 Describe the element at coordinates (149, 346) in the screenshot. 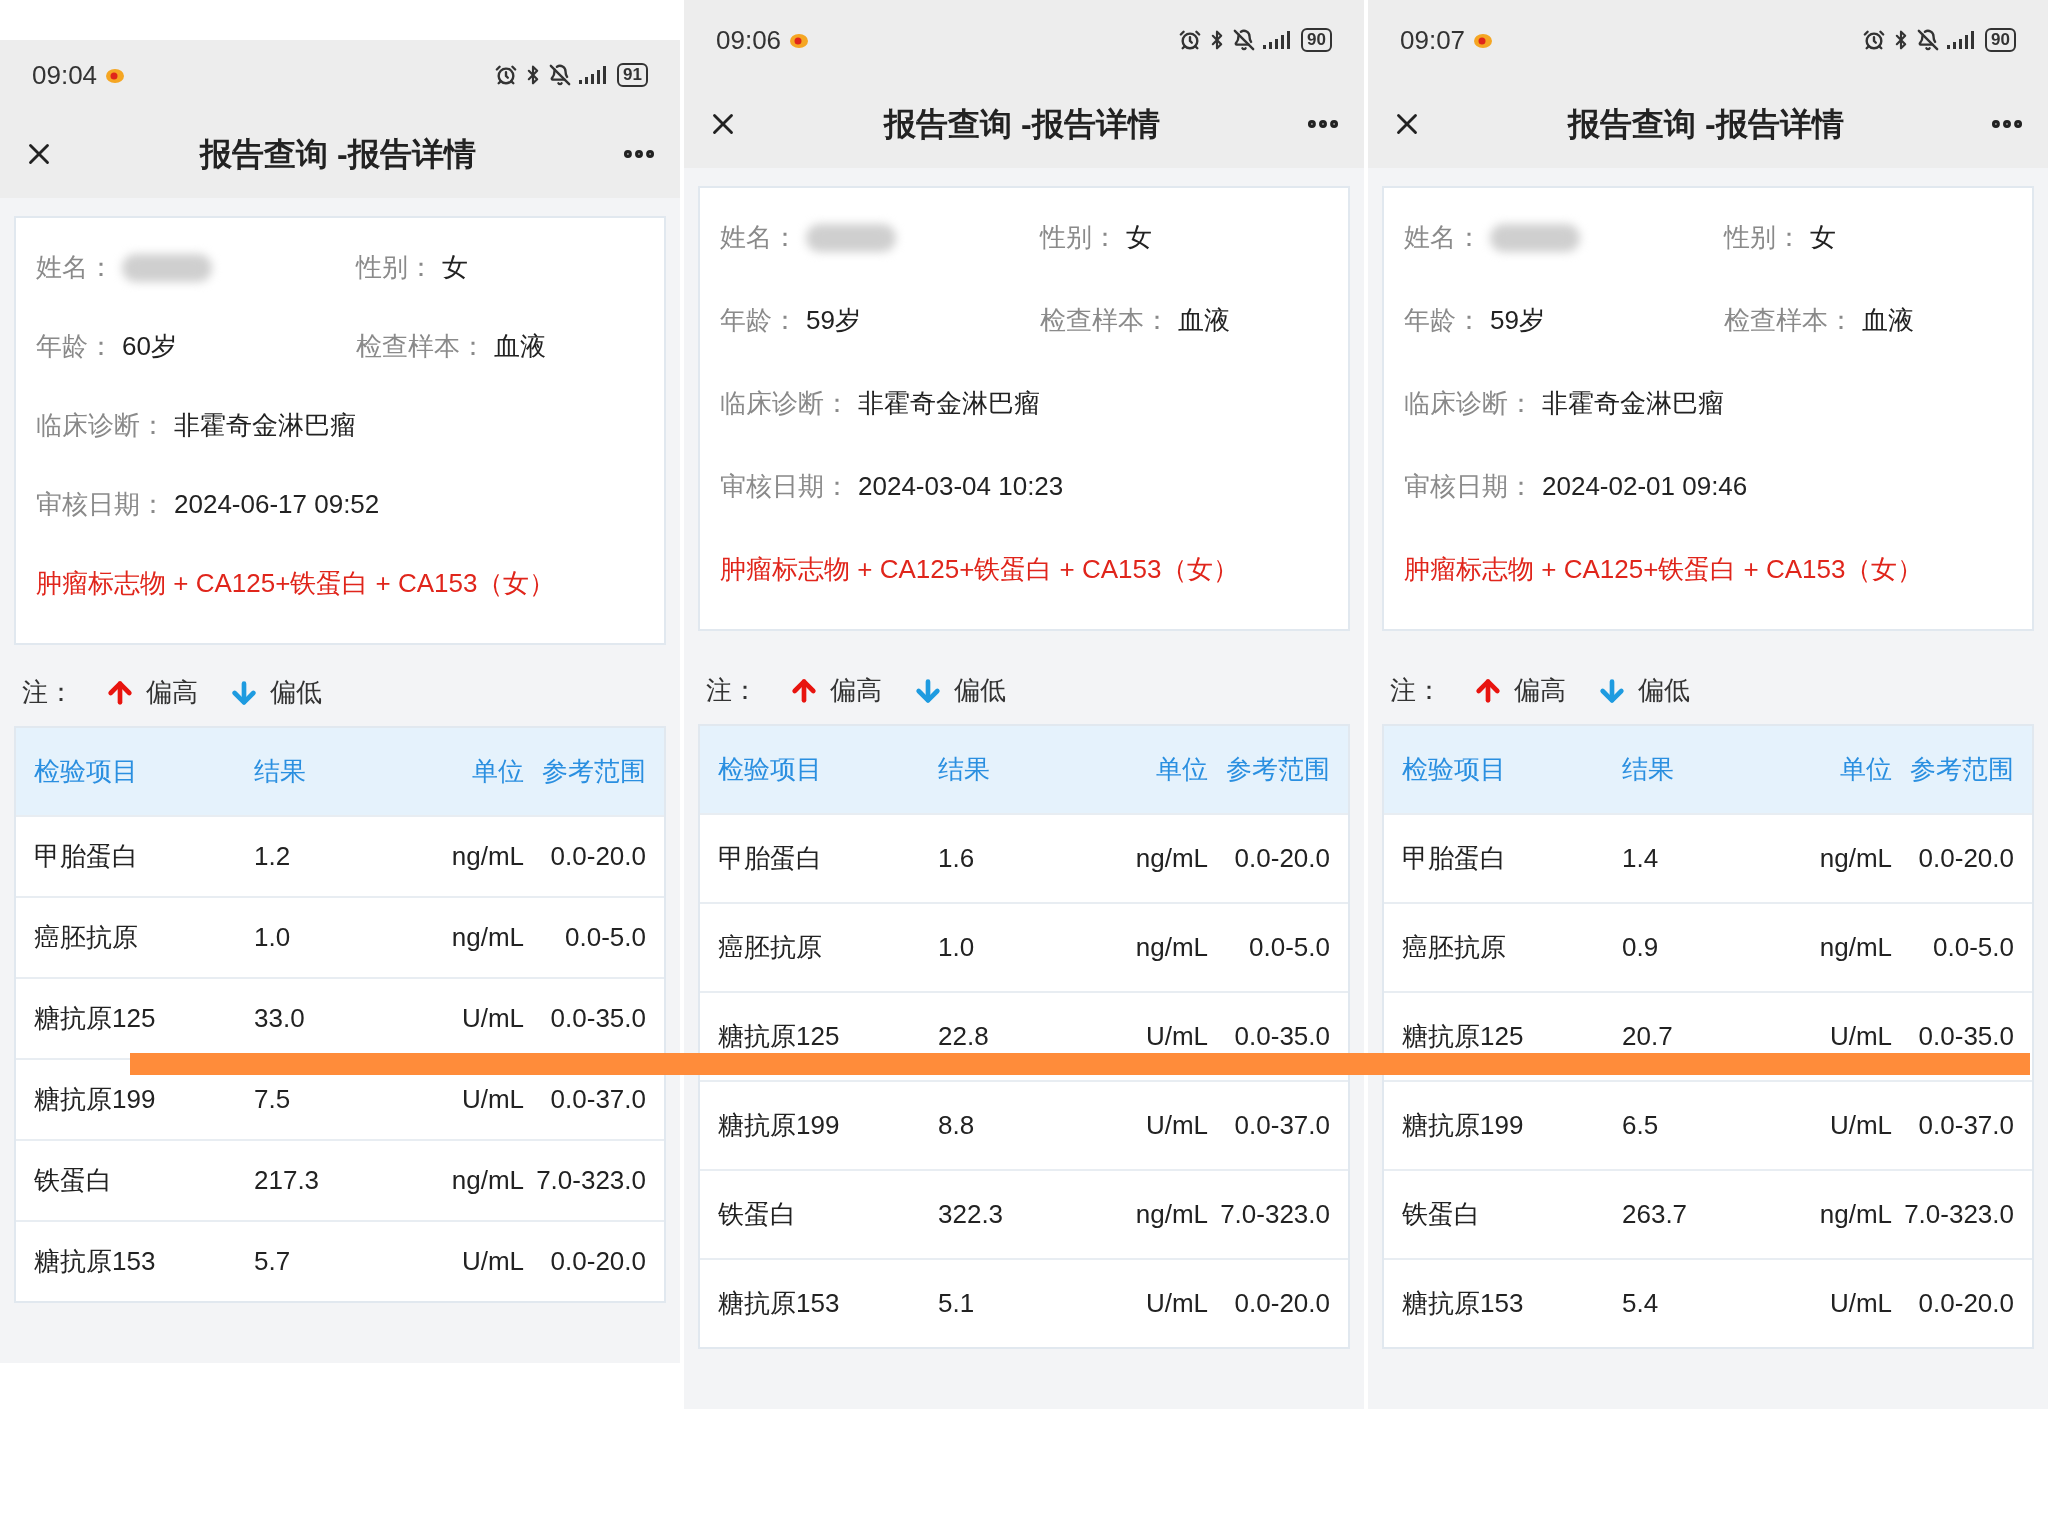

I see `field-value: 60岁` at that location.